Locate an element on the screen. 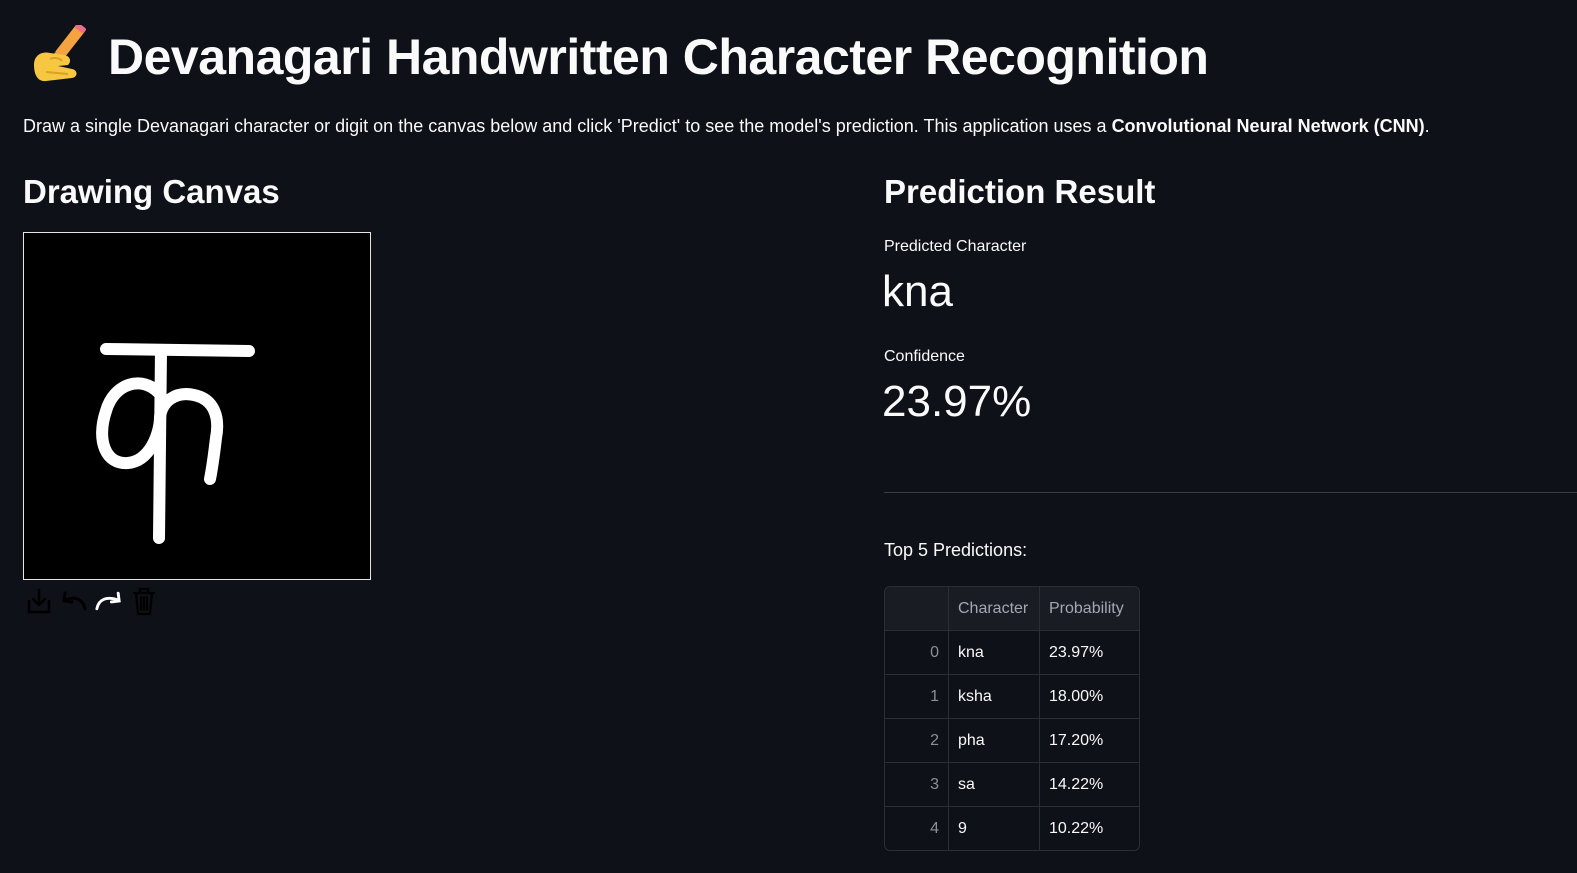 The width and height of the screenshot is (1577, 873). confidence-value: 23.97% is located at coordinates (957, 401).